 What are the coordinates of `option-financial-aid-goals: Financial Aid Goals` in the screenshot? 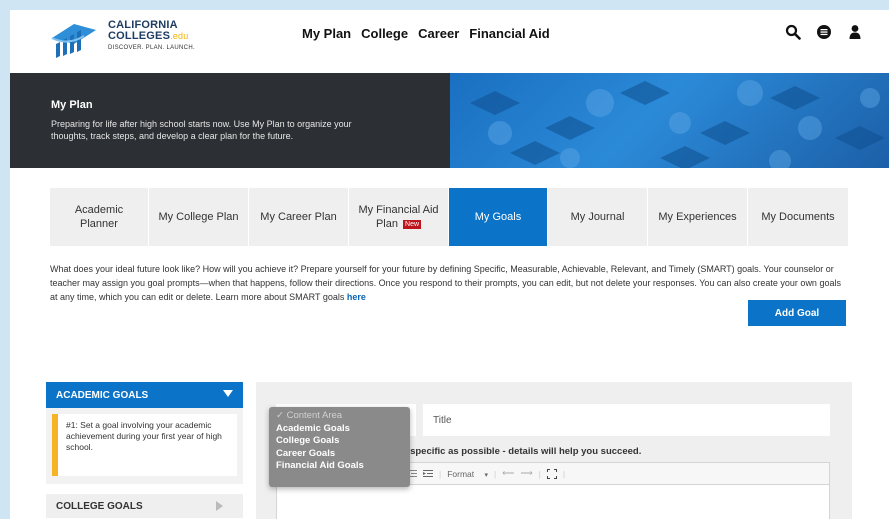 It's located at (343, 466).